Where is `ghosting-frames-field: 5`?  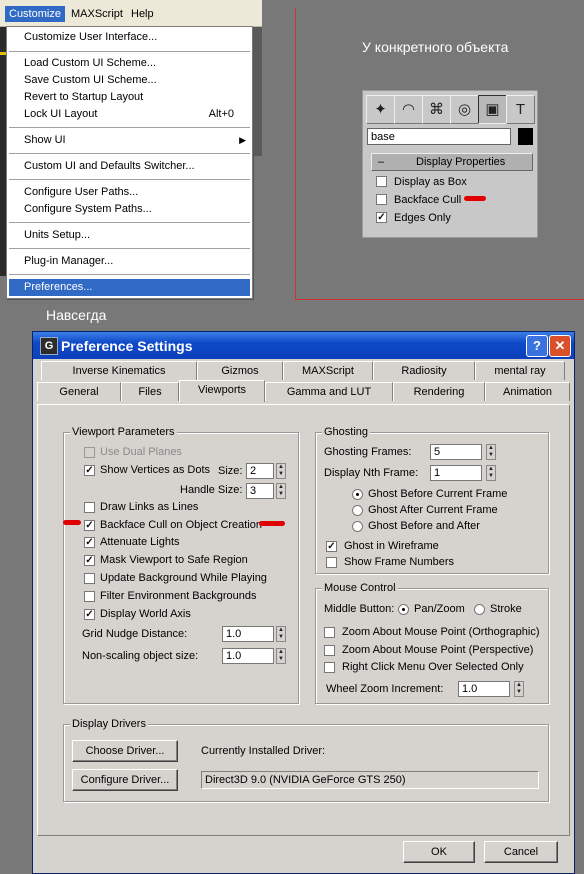 ghosting-frames-field: 5 is located at coordinates (456, 452).